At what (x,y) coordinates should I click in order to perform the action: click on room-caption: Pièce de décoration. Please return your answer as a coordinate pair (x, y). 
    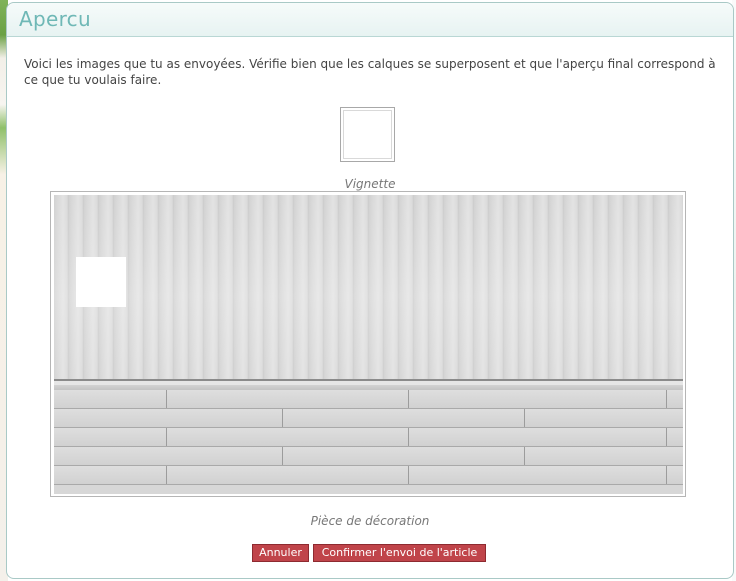
    Looking at the image, I should click on (370, 521).